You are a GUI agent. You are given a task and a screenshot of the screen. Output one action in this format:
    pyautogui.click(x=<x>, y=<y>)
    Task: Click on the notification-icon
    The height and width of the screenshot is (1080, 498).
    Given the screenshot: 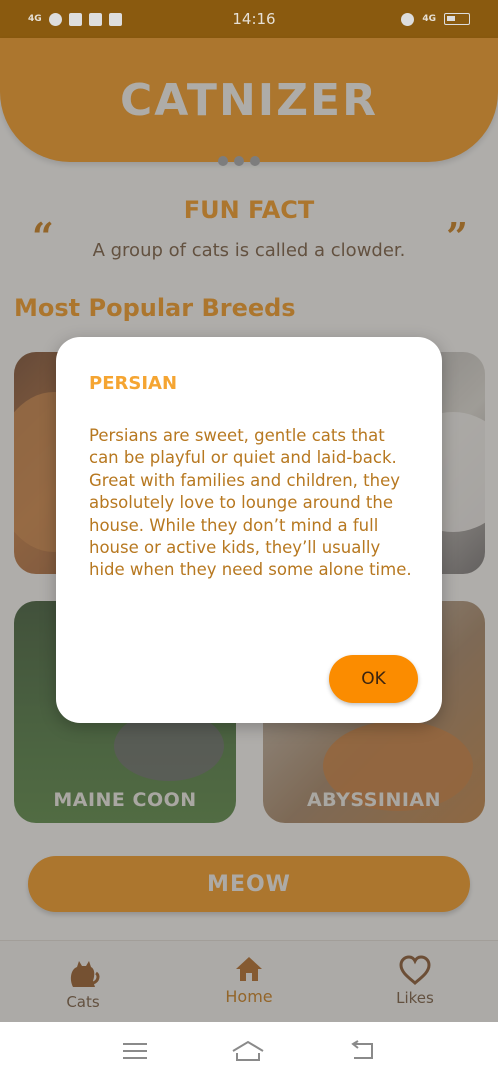 What is the action you would take?
    pyautogui.click(x=55, y=19)
    